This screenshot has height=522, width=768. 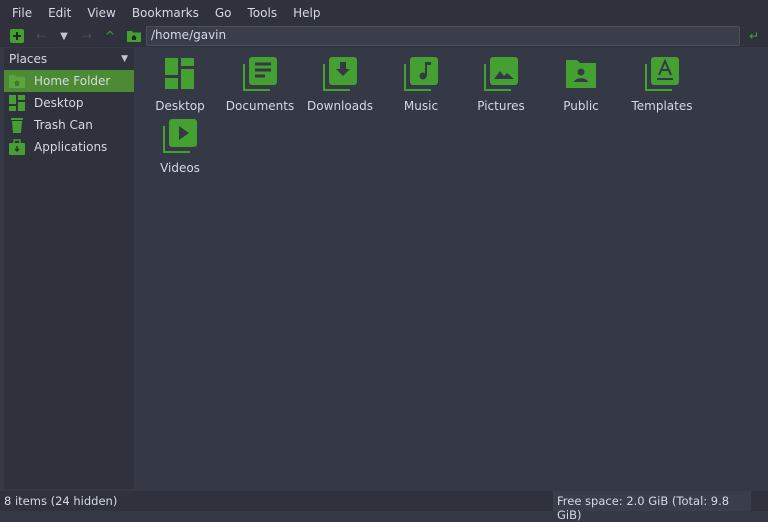 I want to click on free-space: Free space: 2.0 GiB (Total: 9.8 GiB), so click(x=652, y=506).